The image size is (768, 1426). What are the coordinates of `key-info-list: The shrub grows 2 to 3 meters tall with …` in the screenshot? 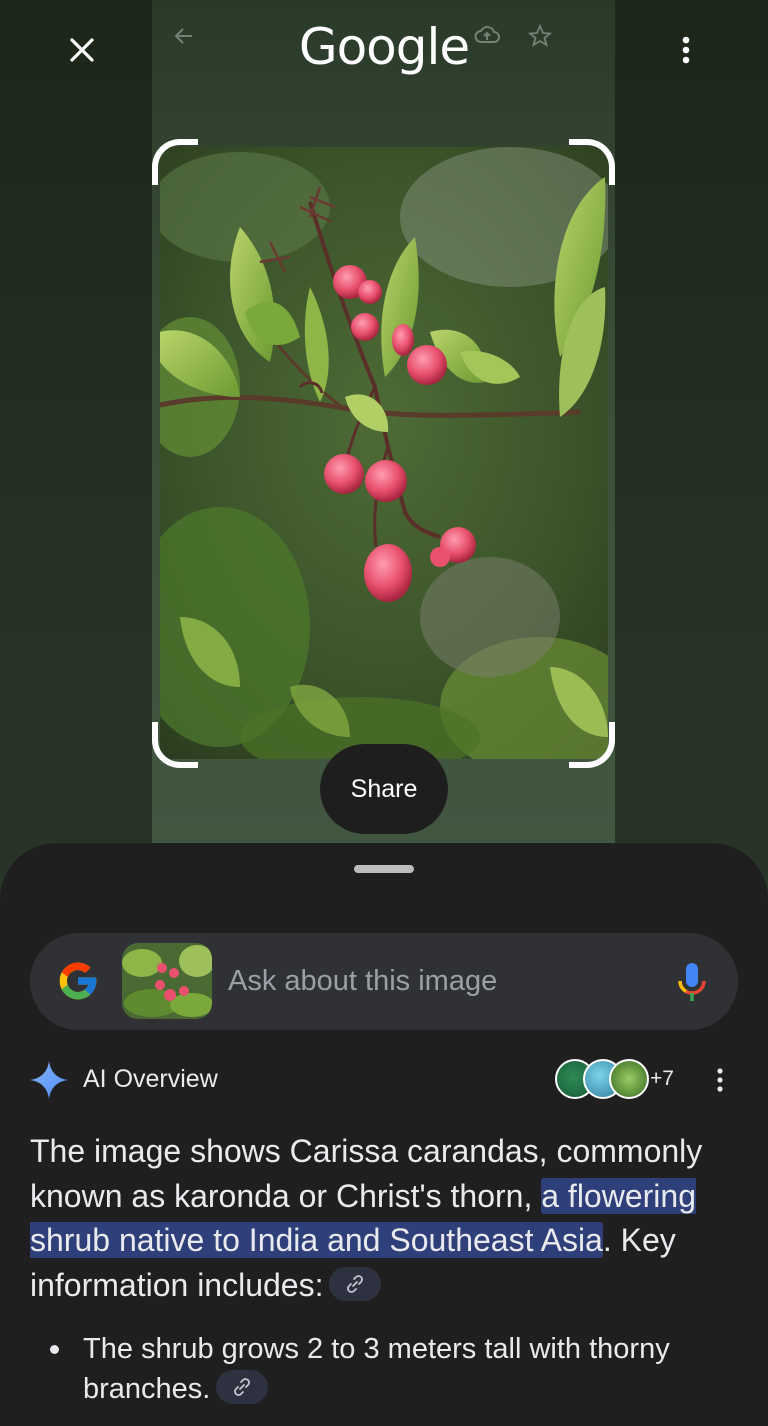 It's located at (390, 1369).